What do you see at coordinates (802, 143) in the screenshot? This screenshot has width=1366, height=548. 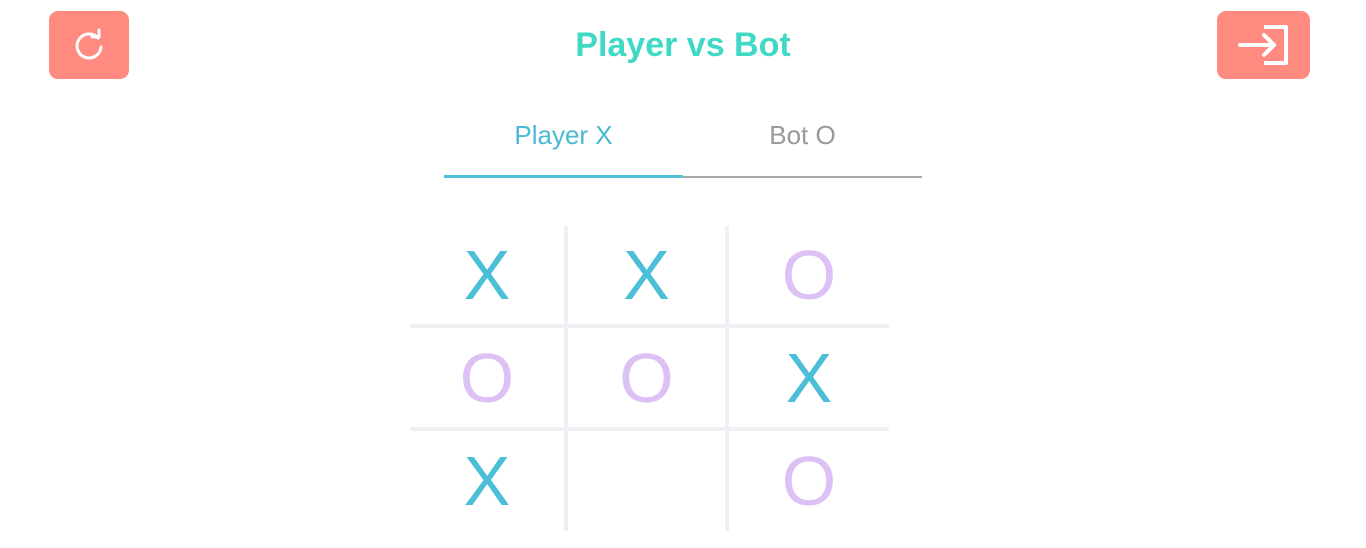 I see `tab-bot-o: Bot O` at bounding box center [802, 143].